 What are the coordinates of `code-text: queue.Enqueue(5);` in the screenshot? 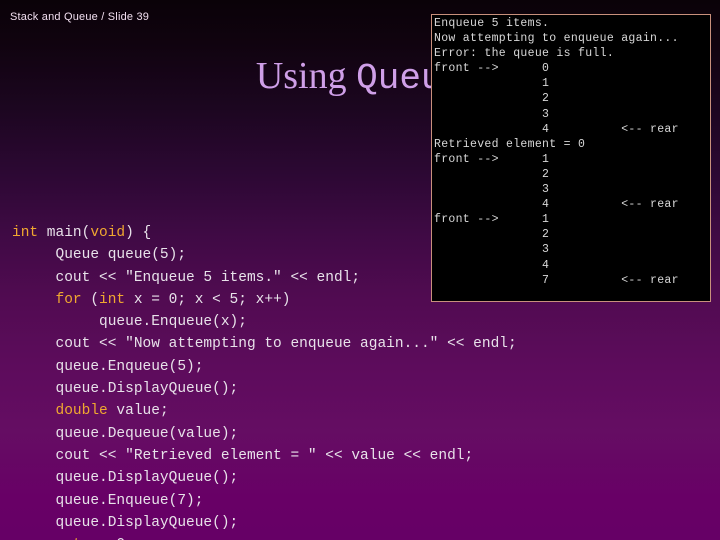 It's located at (108, 366).